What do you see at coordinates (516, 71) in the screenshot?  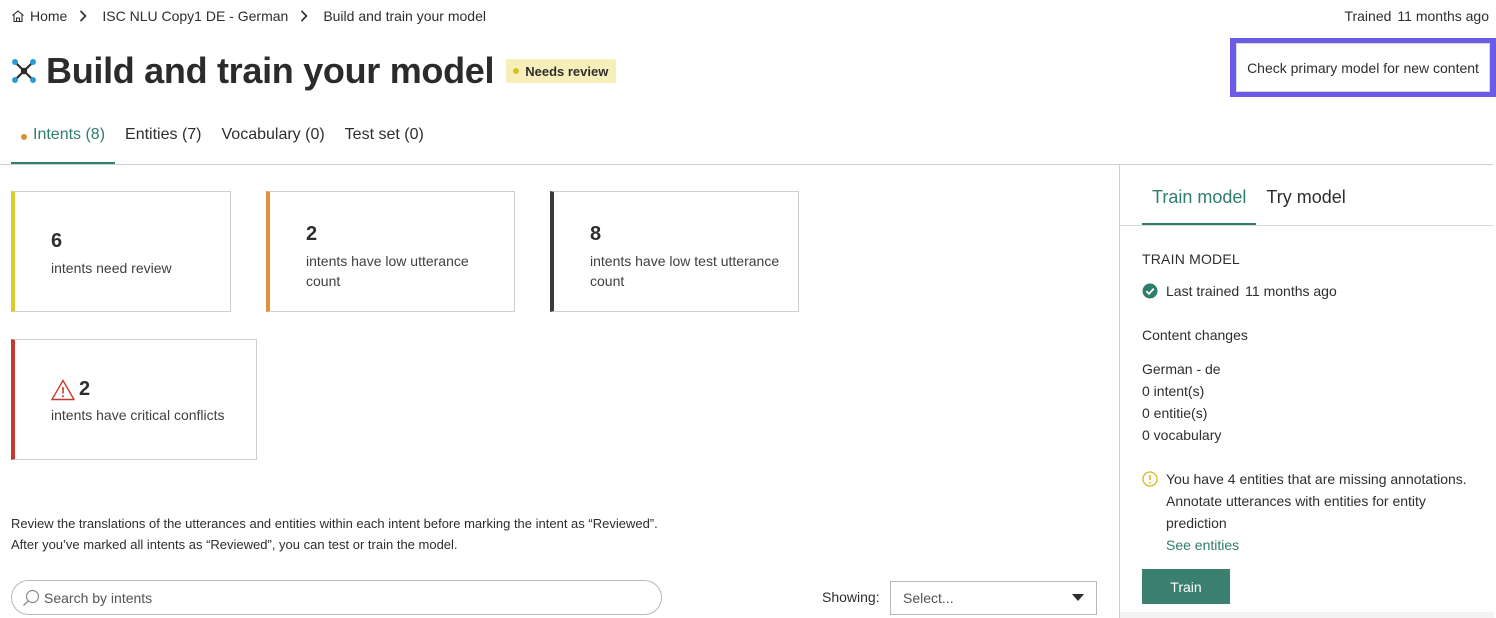 I see `status-dot` at bounding box center [516, 71].